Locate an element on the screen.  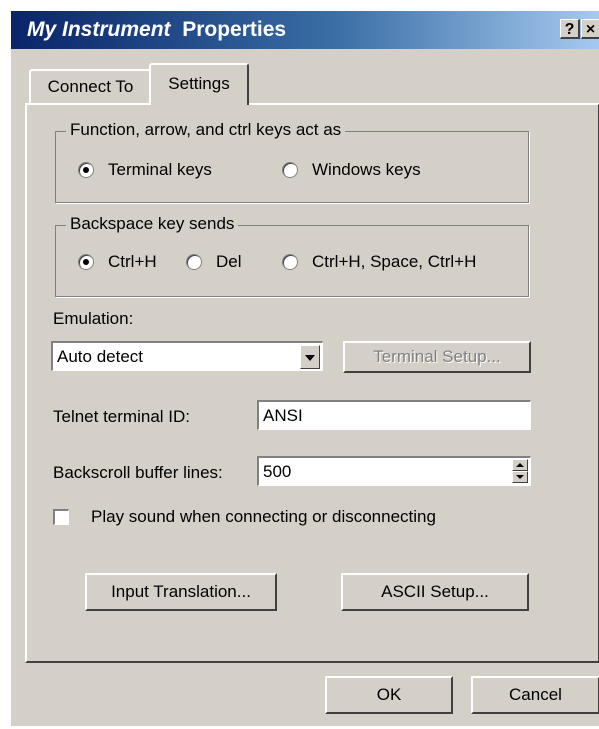
emulation-dropdown: Auto detect is located at coordinates (187, 356).